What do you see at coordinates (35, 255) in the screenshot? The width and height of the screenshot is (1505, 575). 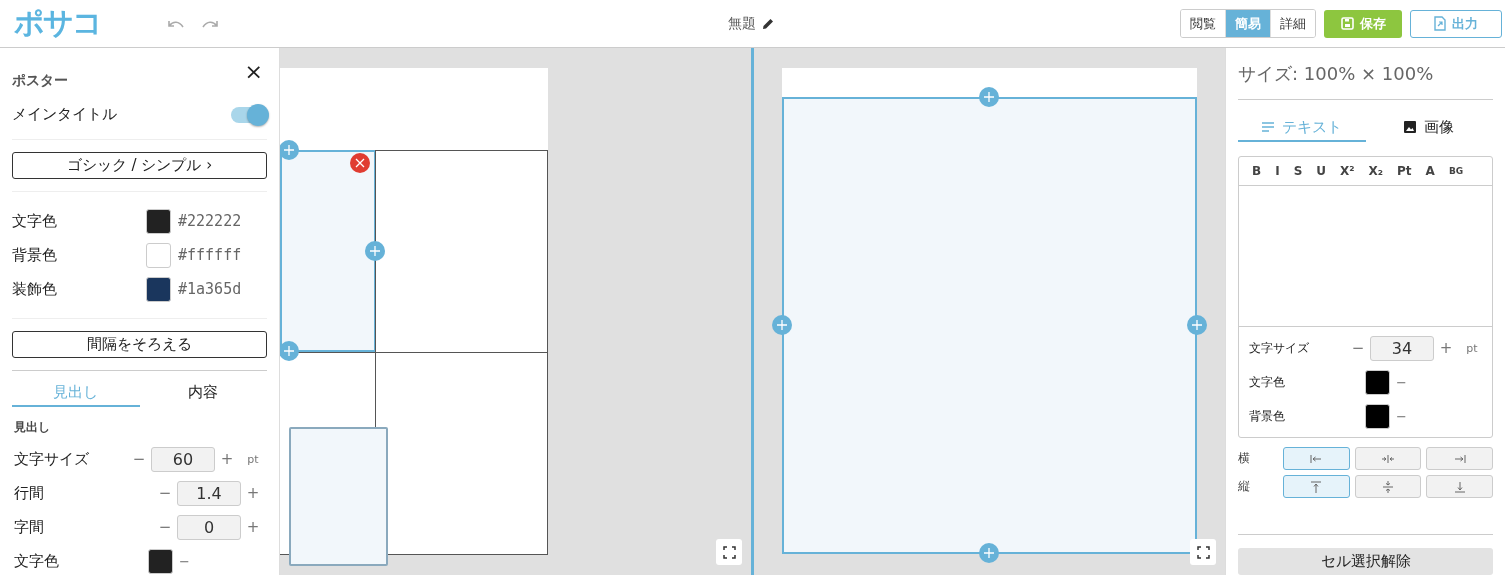 I see `color-label: 背景色` at bounding box center [35, 255].